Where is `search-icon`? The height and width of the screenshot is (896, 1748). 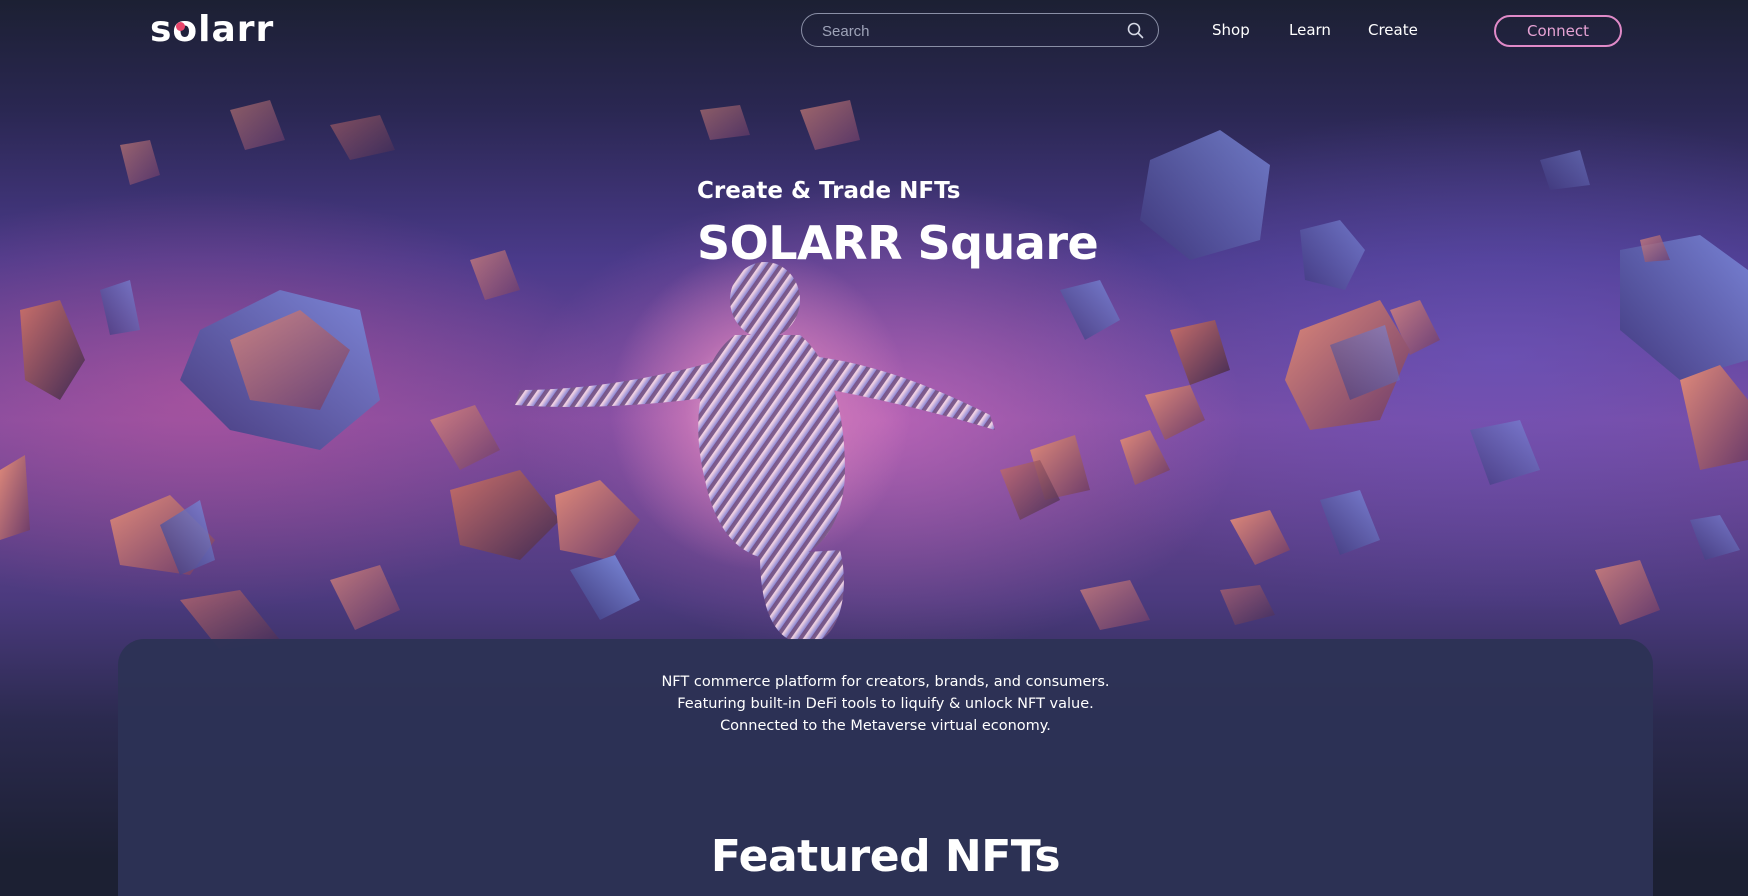 search-icon is located at coordinates (1135, 30).